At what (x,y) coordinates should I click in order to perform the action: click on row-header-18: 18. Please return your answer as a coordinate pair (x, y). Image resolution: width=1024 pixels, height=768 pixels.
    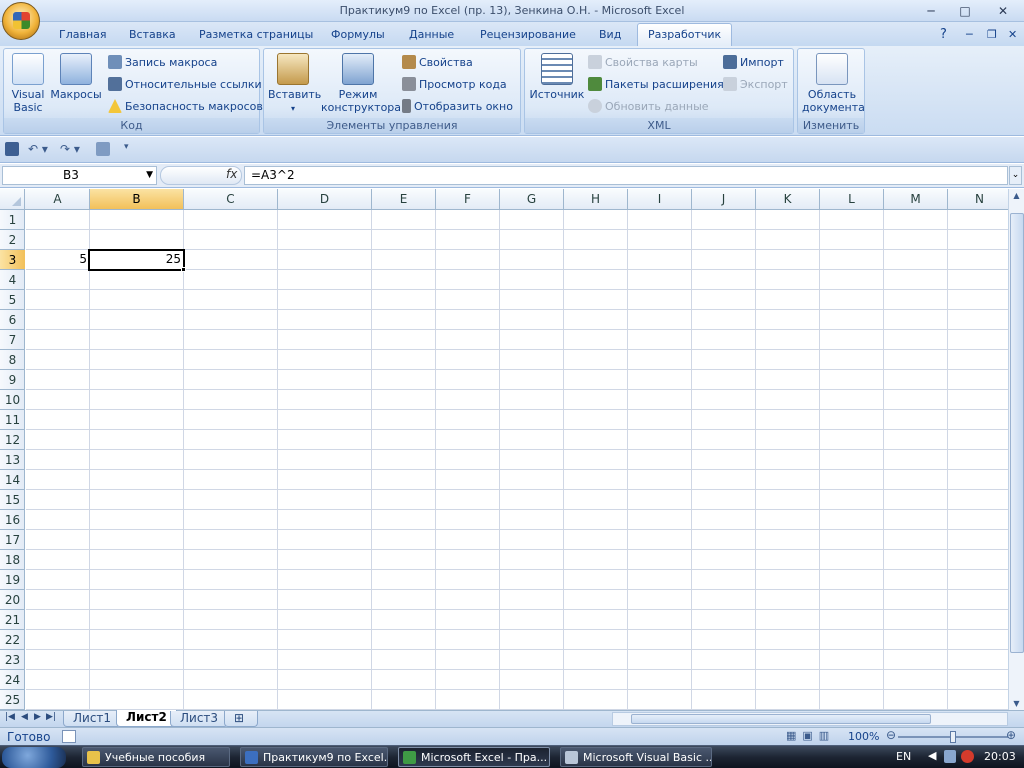
    Looking at the image, I should click on (12, 560).